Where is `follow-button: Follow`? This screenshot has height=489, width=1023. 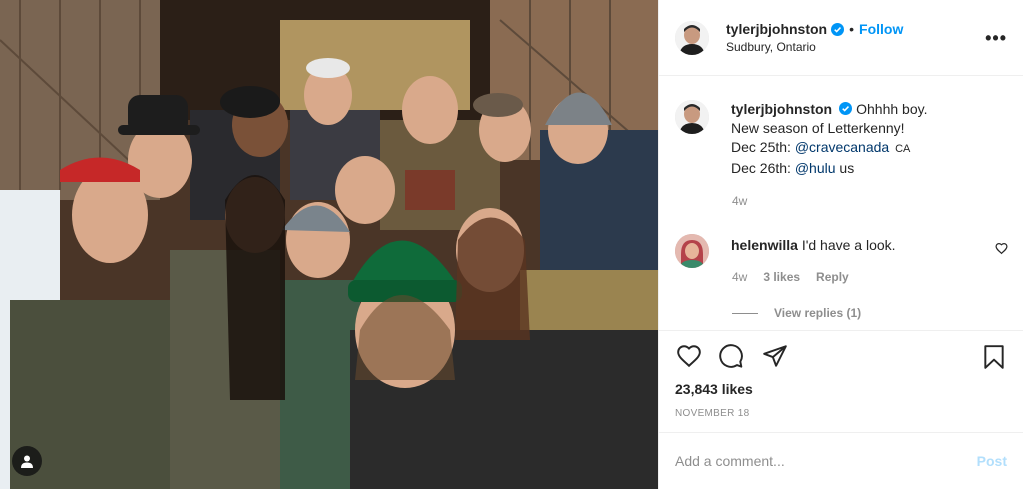
follow-button: Follow is located at coordinates (881, 29).